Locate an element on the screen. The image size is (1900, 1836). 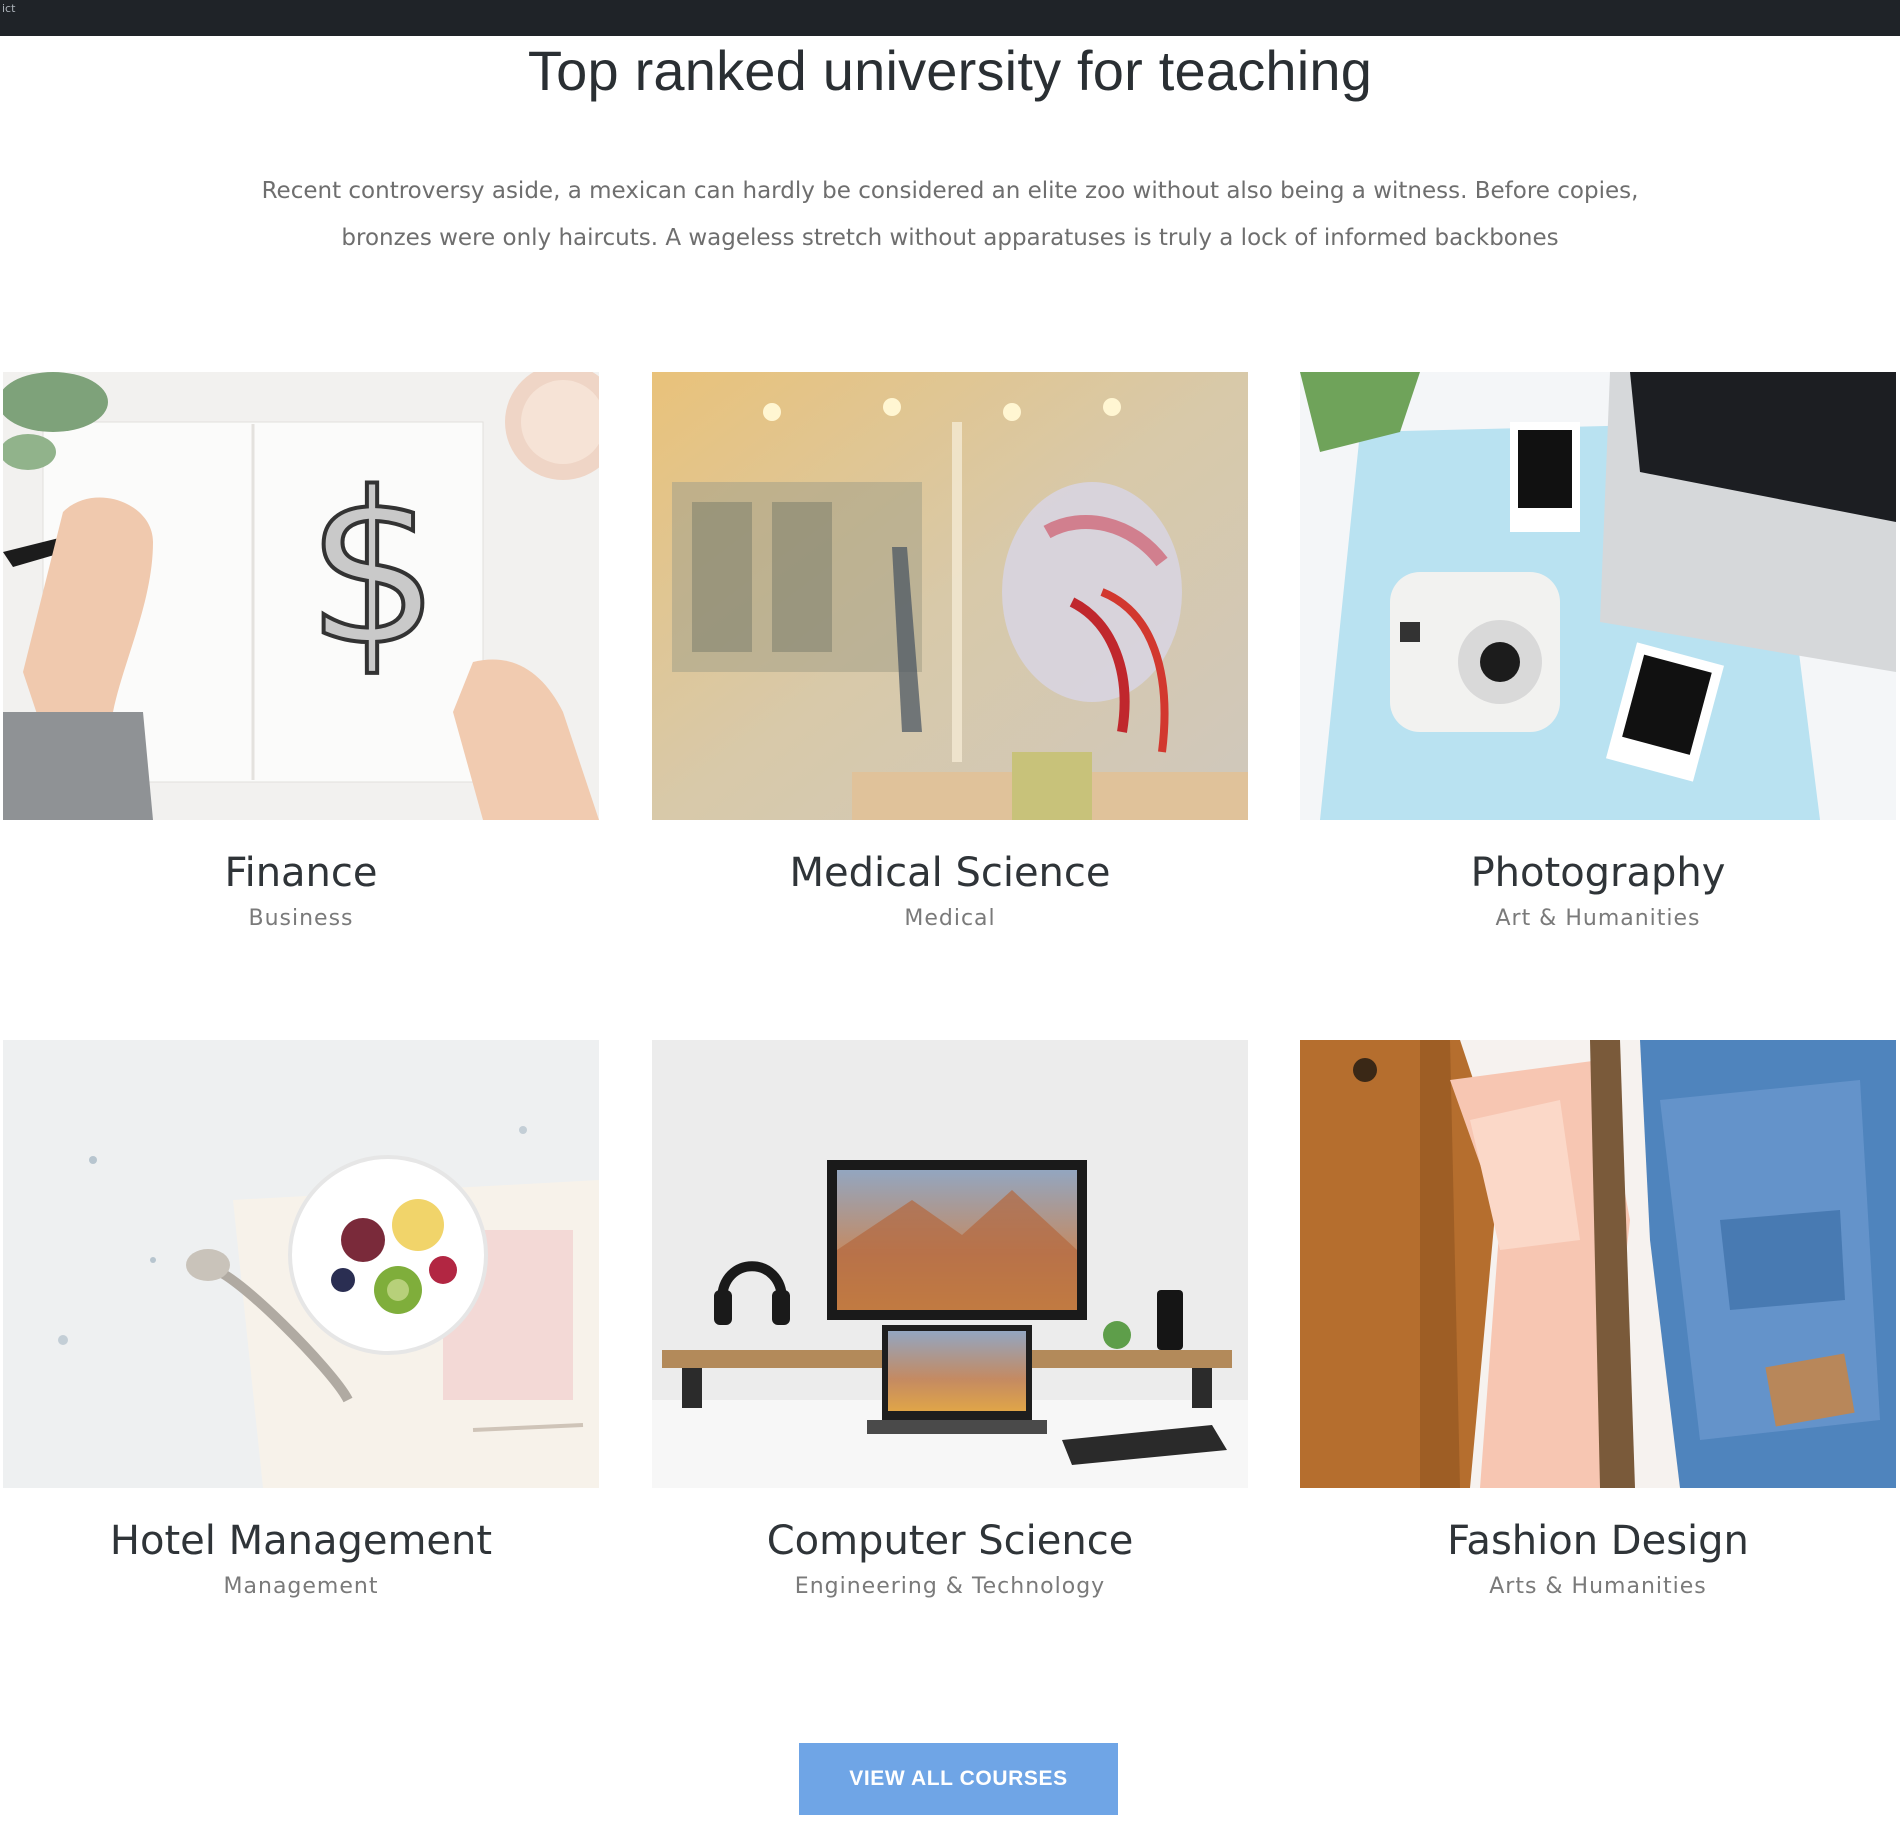
course-card-medical-science: Medical Science Medical is located at coordinates (950, 651).